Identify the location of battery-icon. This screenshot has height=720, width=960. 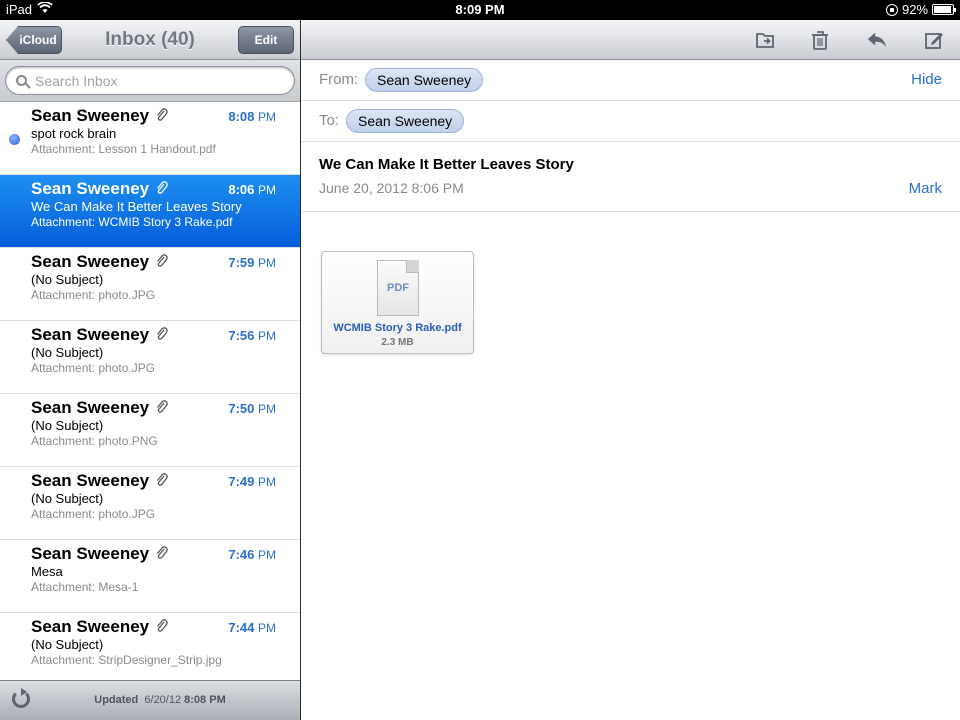
(944, 9).